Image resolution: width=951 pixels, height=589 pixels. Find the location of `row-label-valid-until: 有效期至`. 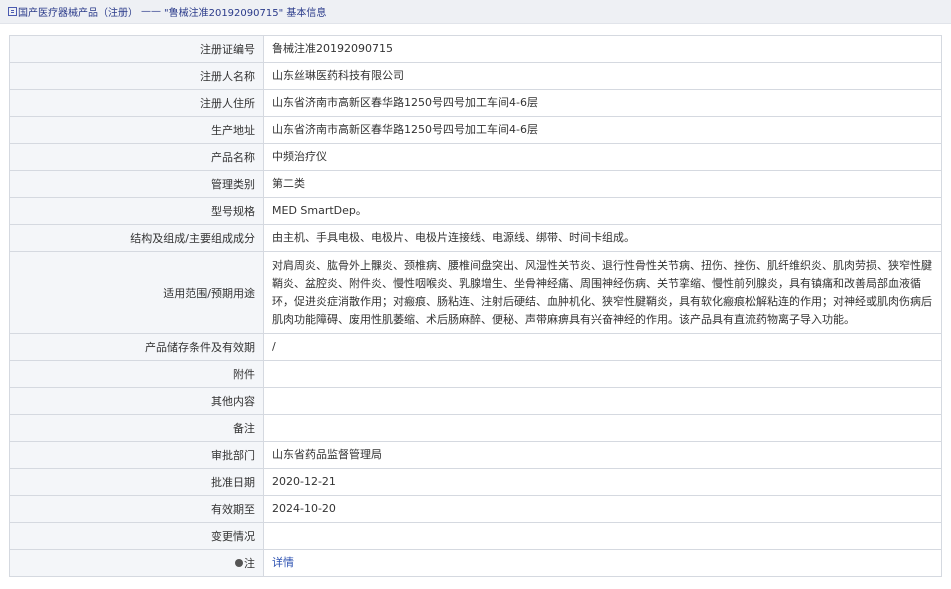

row-label-valid-until: 有效期至 is located at coordinates (136, 509).